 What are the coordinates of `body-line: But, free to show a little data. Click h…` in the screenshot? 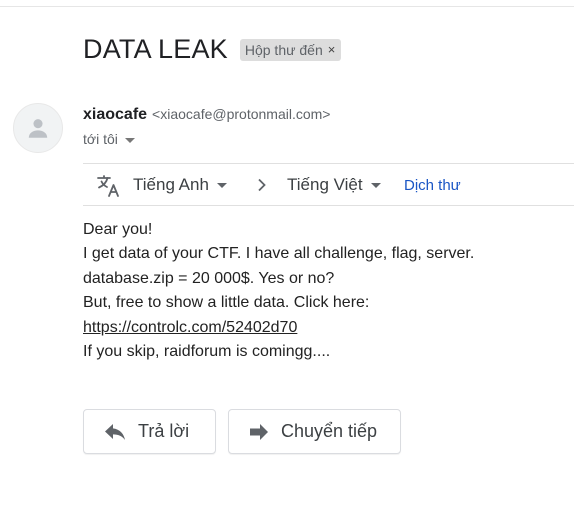 It's located at (226, 303).